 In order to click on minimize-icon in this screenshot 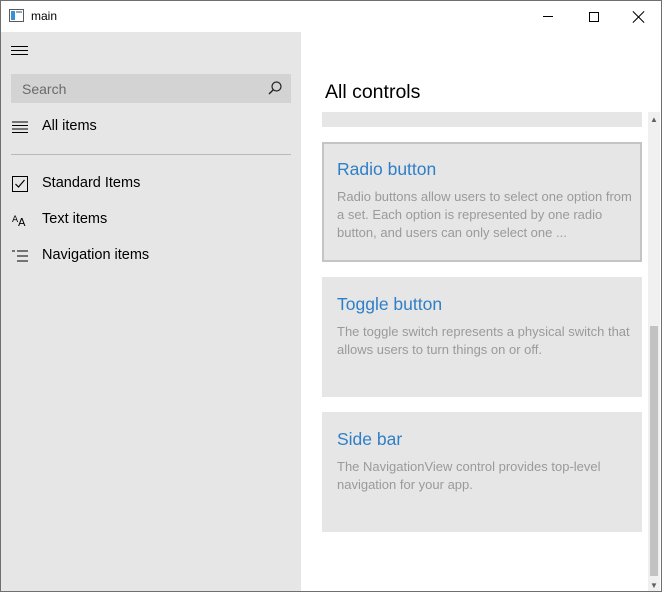, I will do `click(548, 16)`.